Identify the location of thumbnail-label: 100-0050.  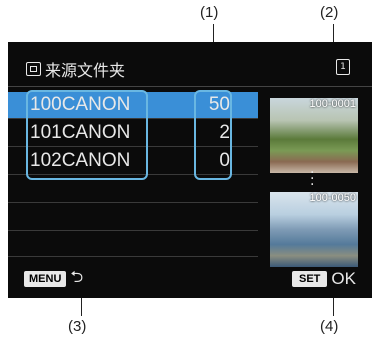
(333, 198).